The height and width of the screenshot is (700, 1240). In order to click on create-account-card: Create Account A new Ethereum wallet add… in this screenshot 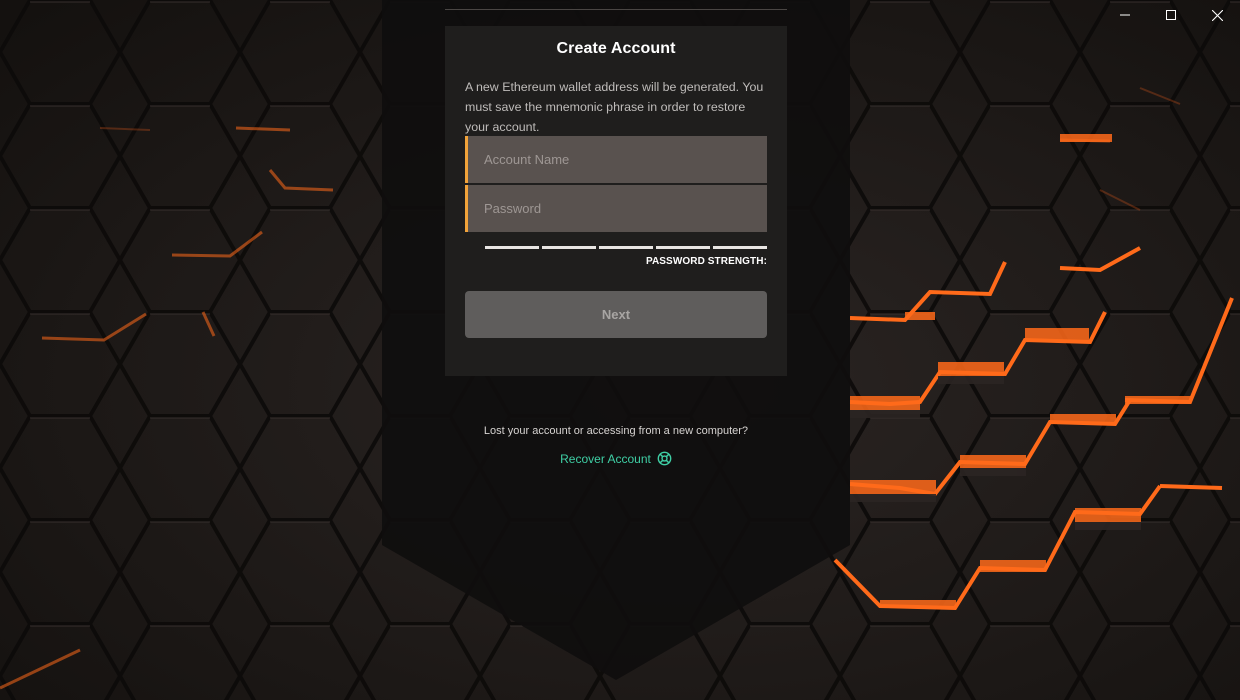, I will do `click(616, 201)`.